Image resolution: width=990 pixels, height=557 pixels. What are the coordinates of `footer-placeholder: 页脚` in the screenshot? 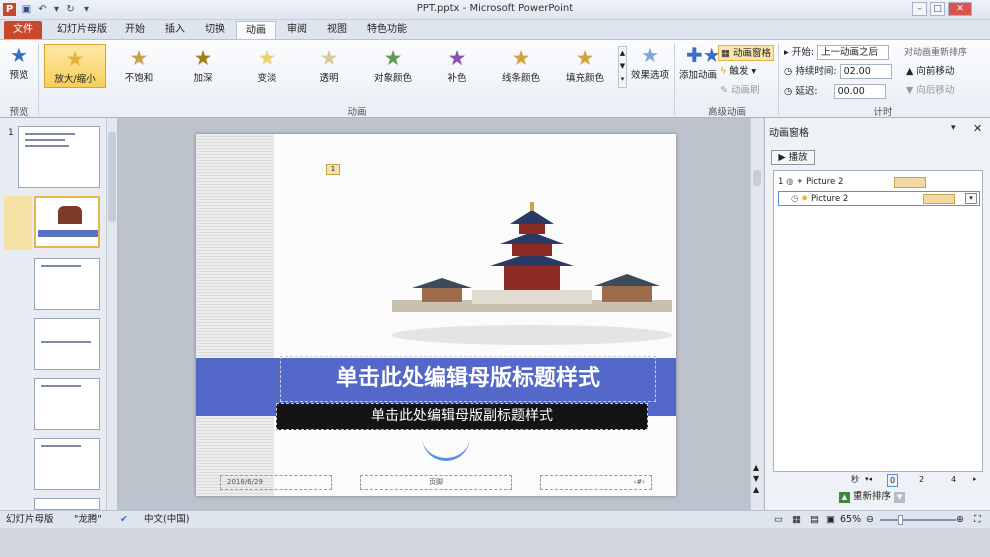 It's located at (436, 482).